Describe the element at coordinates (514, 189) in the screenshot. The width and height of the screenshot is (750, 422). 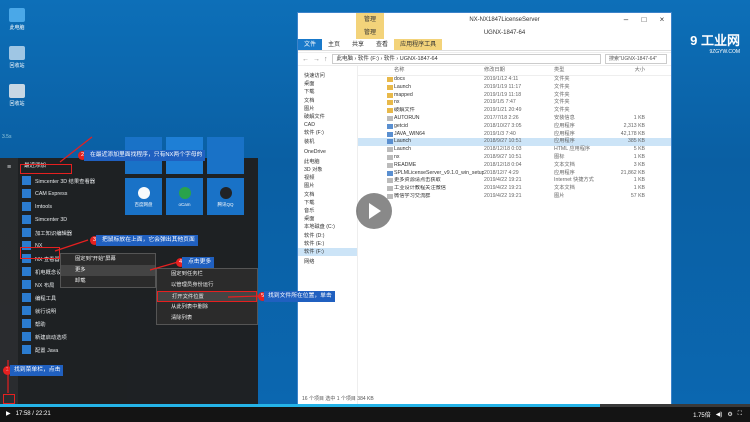
I see `file-row: 工业设计教程关注微信 2019/4/22 19:21 文本文档 1 KB` at that location.